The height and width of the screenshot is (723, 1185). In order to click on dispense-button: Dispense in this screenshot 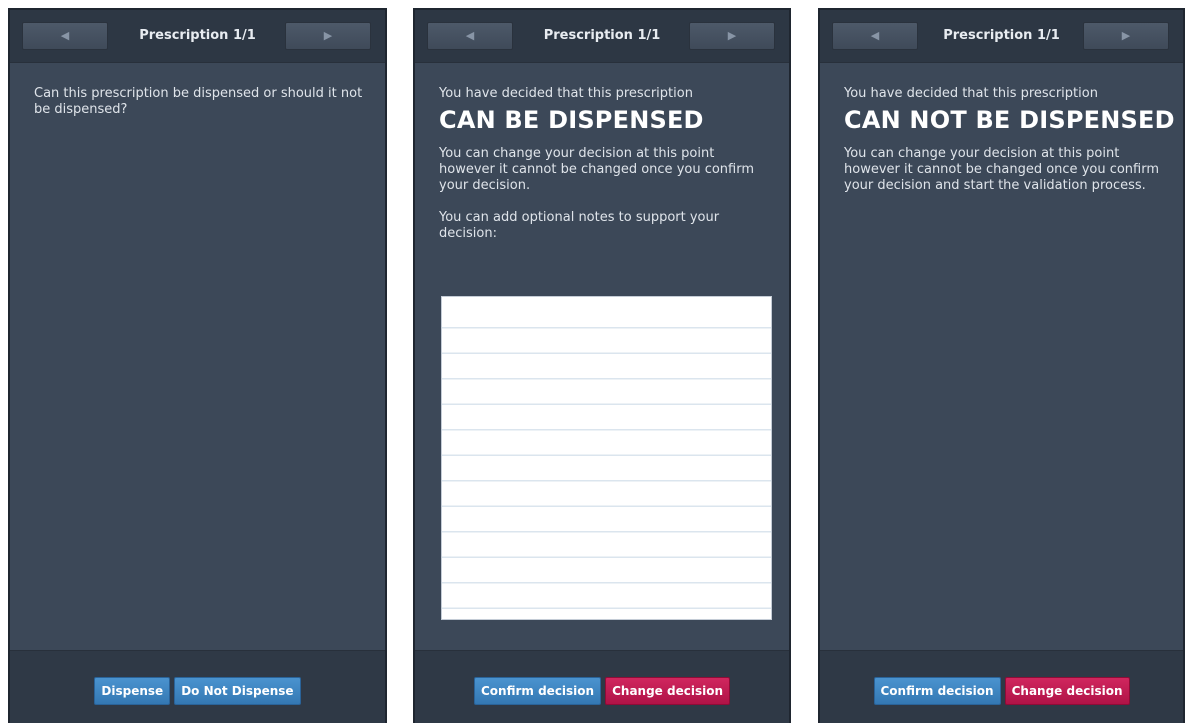, I will do `click(132, 691)`.